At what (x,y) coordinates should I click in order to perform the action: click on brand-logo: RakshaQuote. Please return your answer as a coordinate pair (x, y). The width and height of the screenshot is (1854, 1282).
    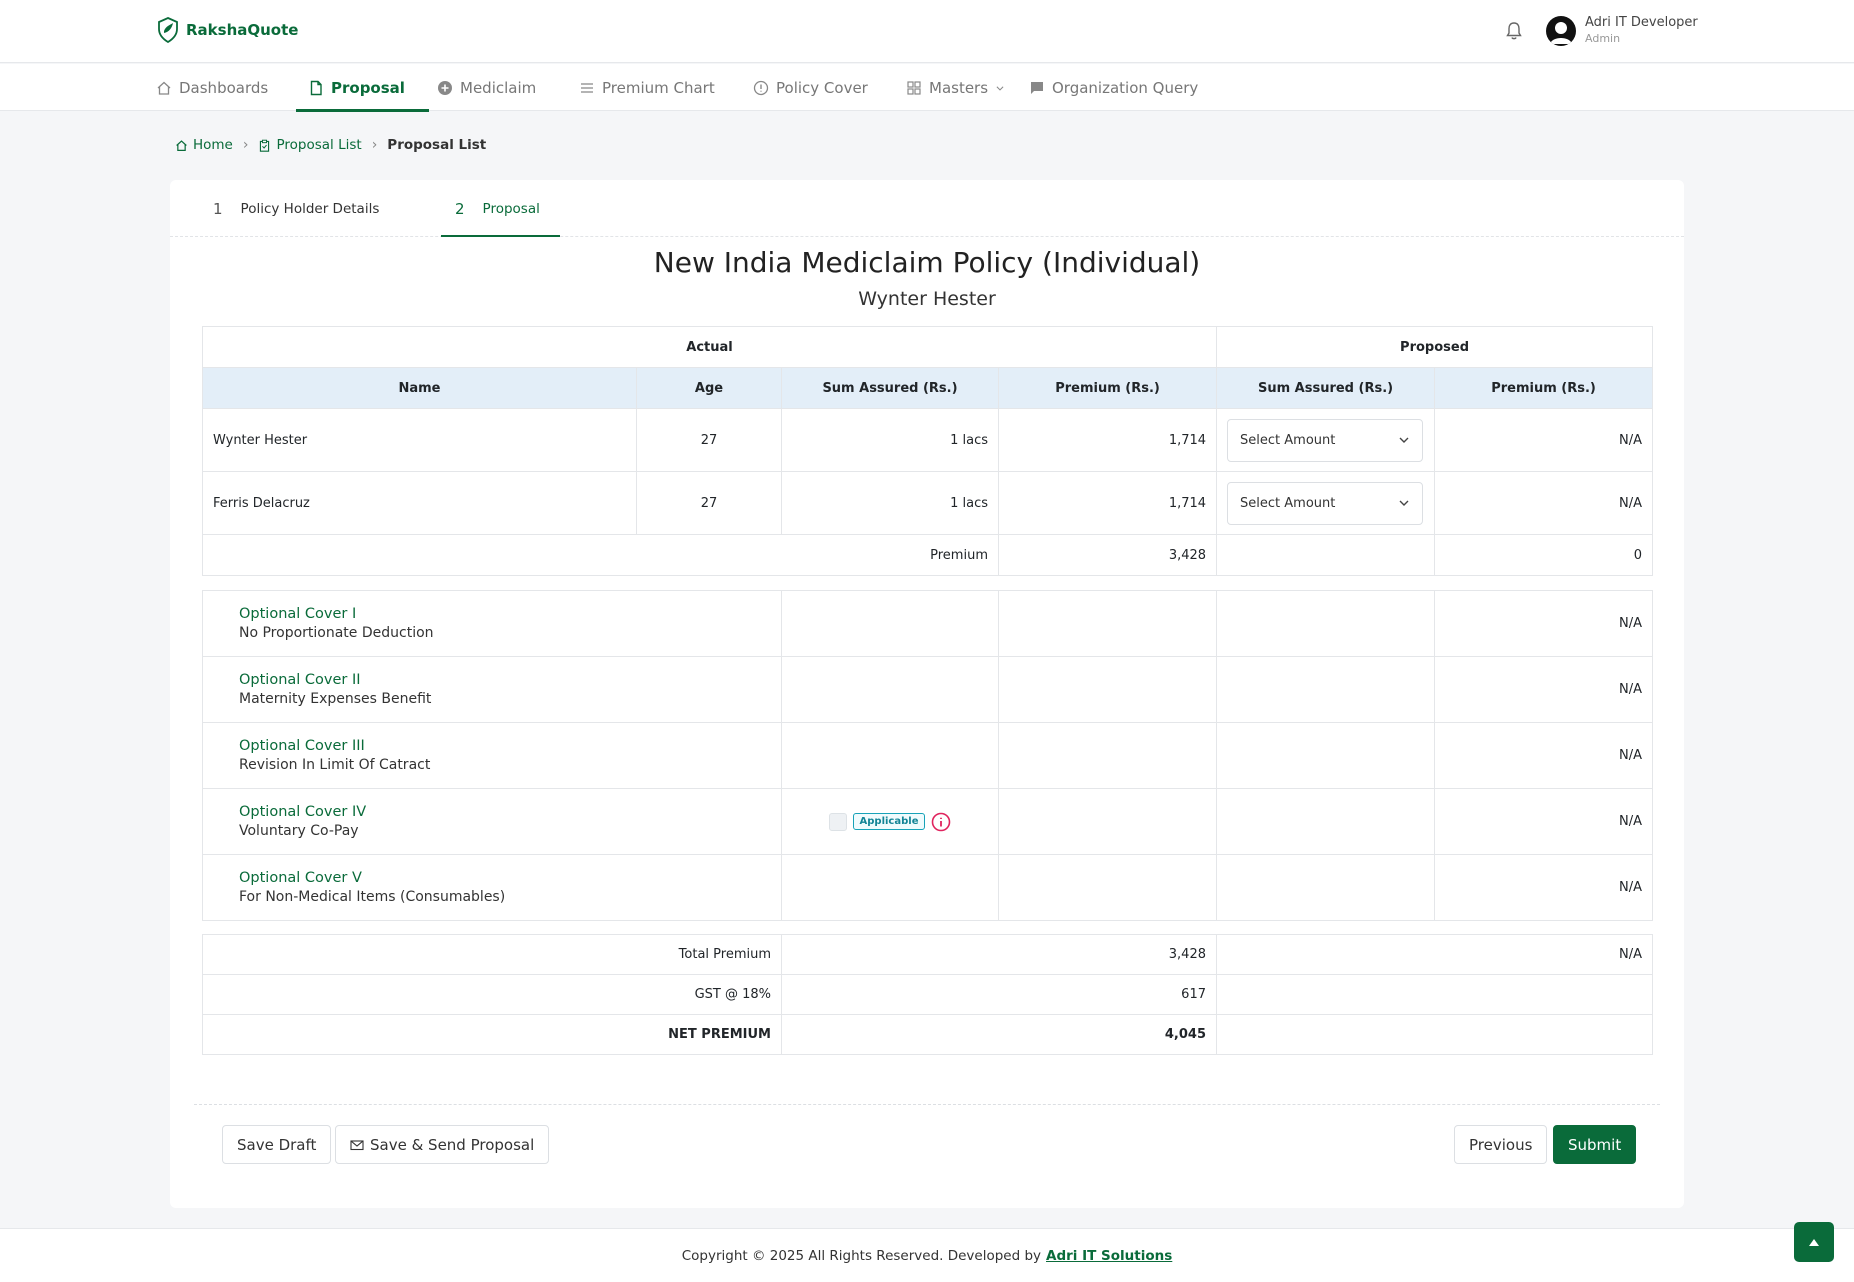
    Looking at the image, I should click on (227, 30).